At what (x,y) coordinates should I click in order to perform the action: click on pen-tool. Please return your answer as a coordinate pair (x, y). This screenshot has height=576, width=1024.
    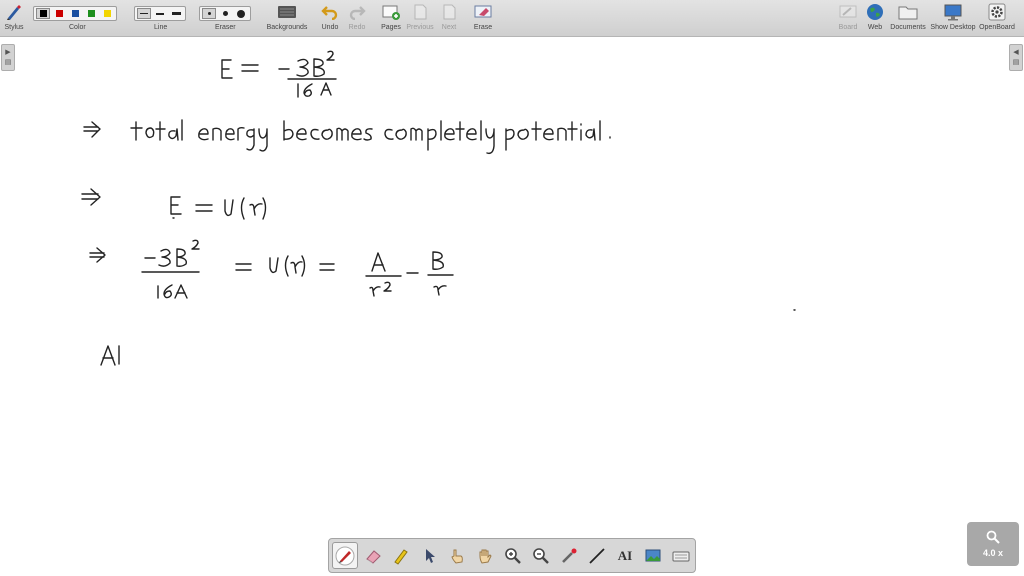
    Looking at the image, I should click on (345, 555).